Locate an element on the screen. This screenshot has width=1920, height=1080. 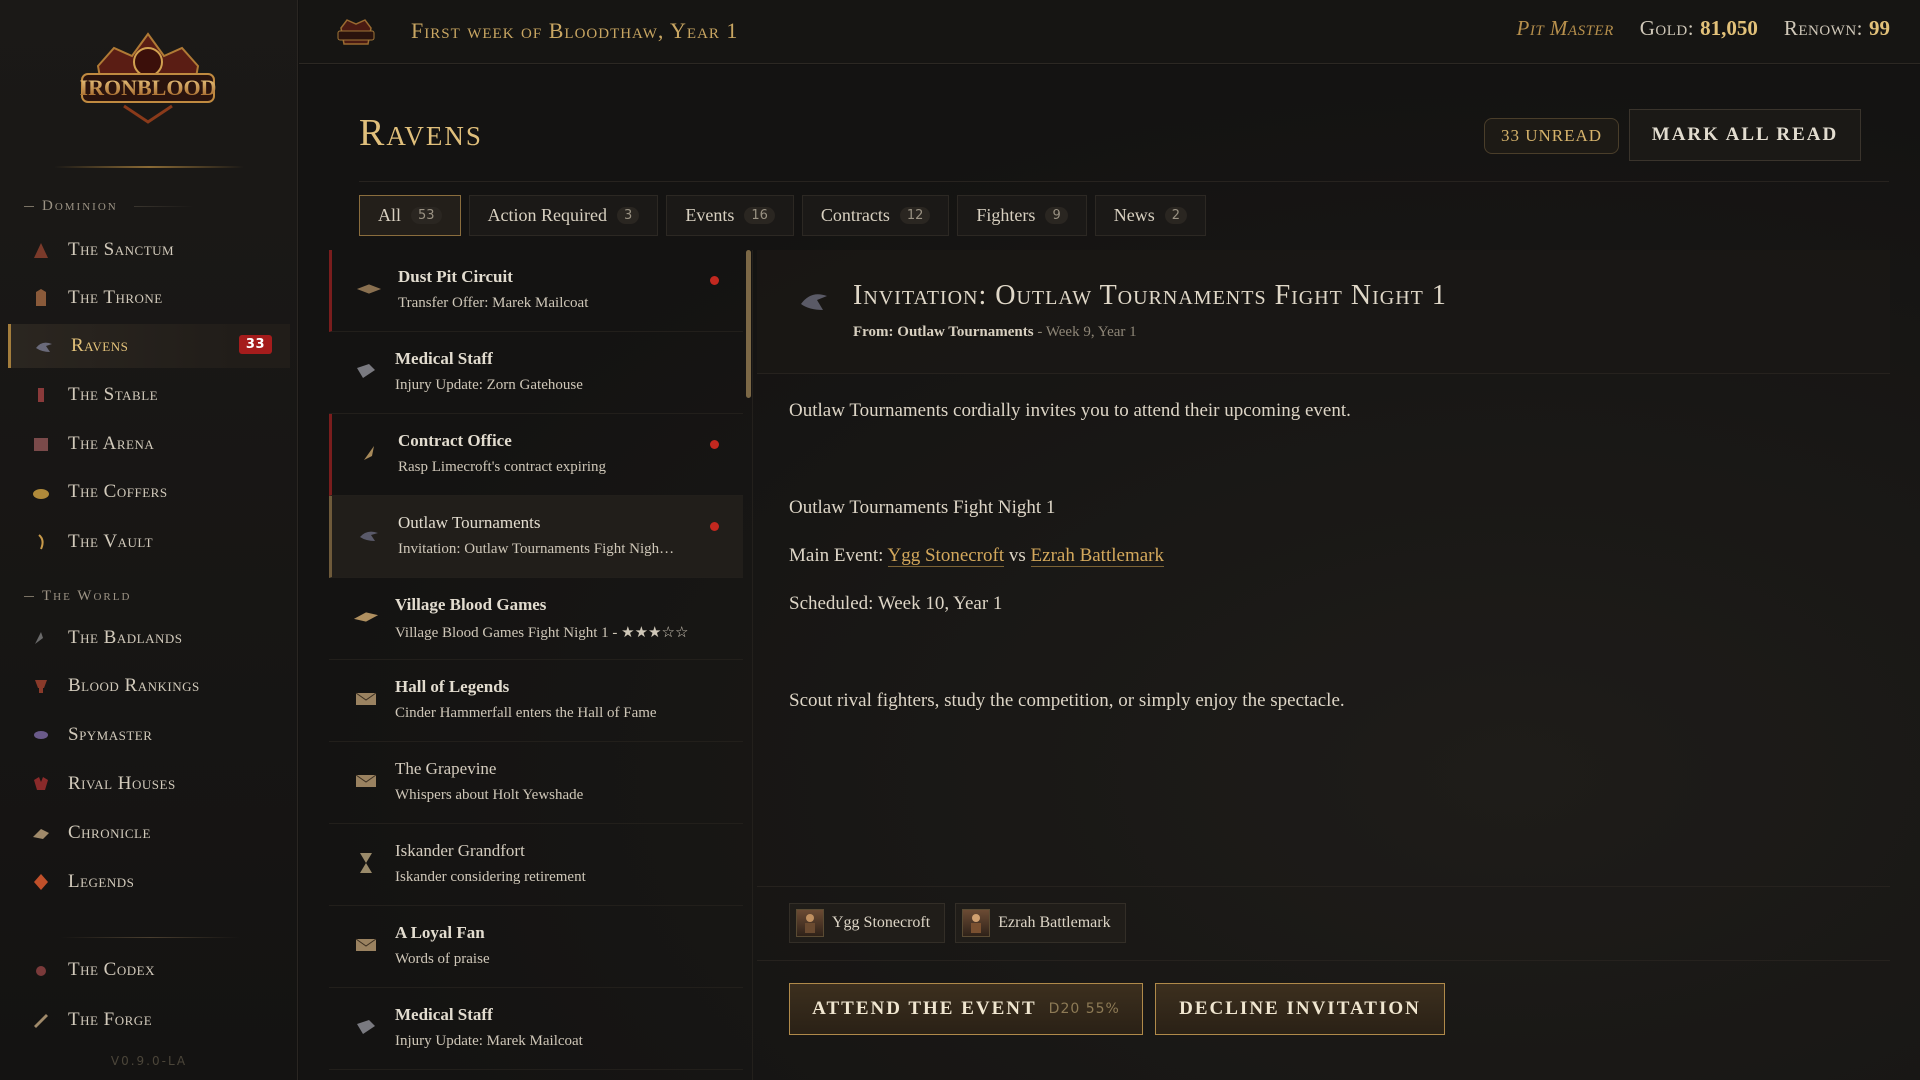
fighter-a-link: Ygg Stonecroft is located at coordinates (946, 556).